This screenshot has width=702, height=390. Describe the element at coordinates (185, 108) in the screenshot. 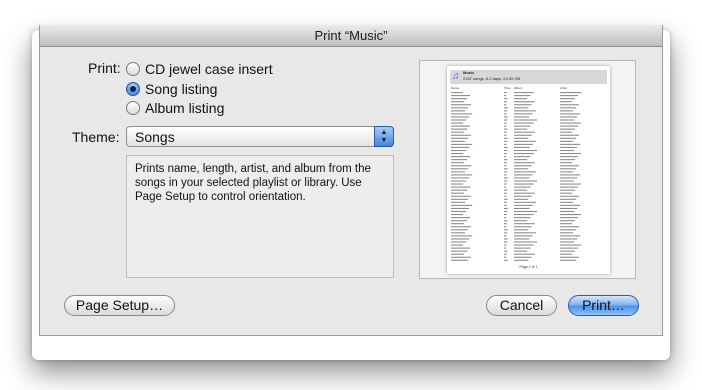

I see `radio-label: Album listing` at that location.